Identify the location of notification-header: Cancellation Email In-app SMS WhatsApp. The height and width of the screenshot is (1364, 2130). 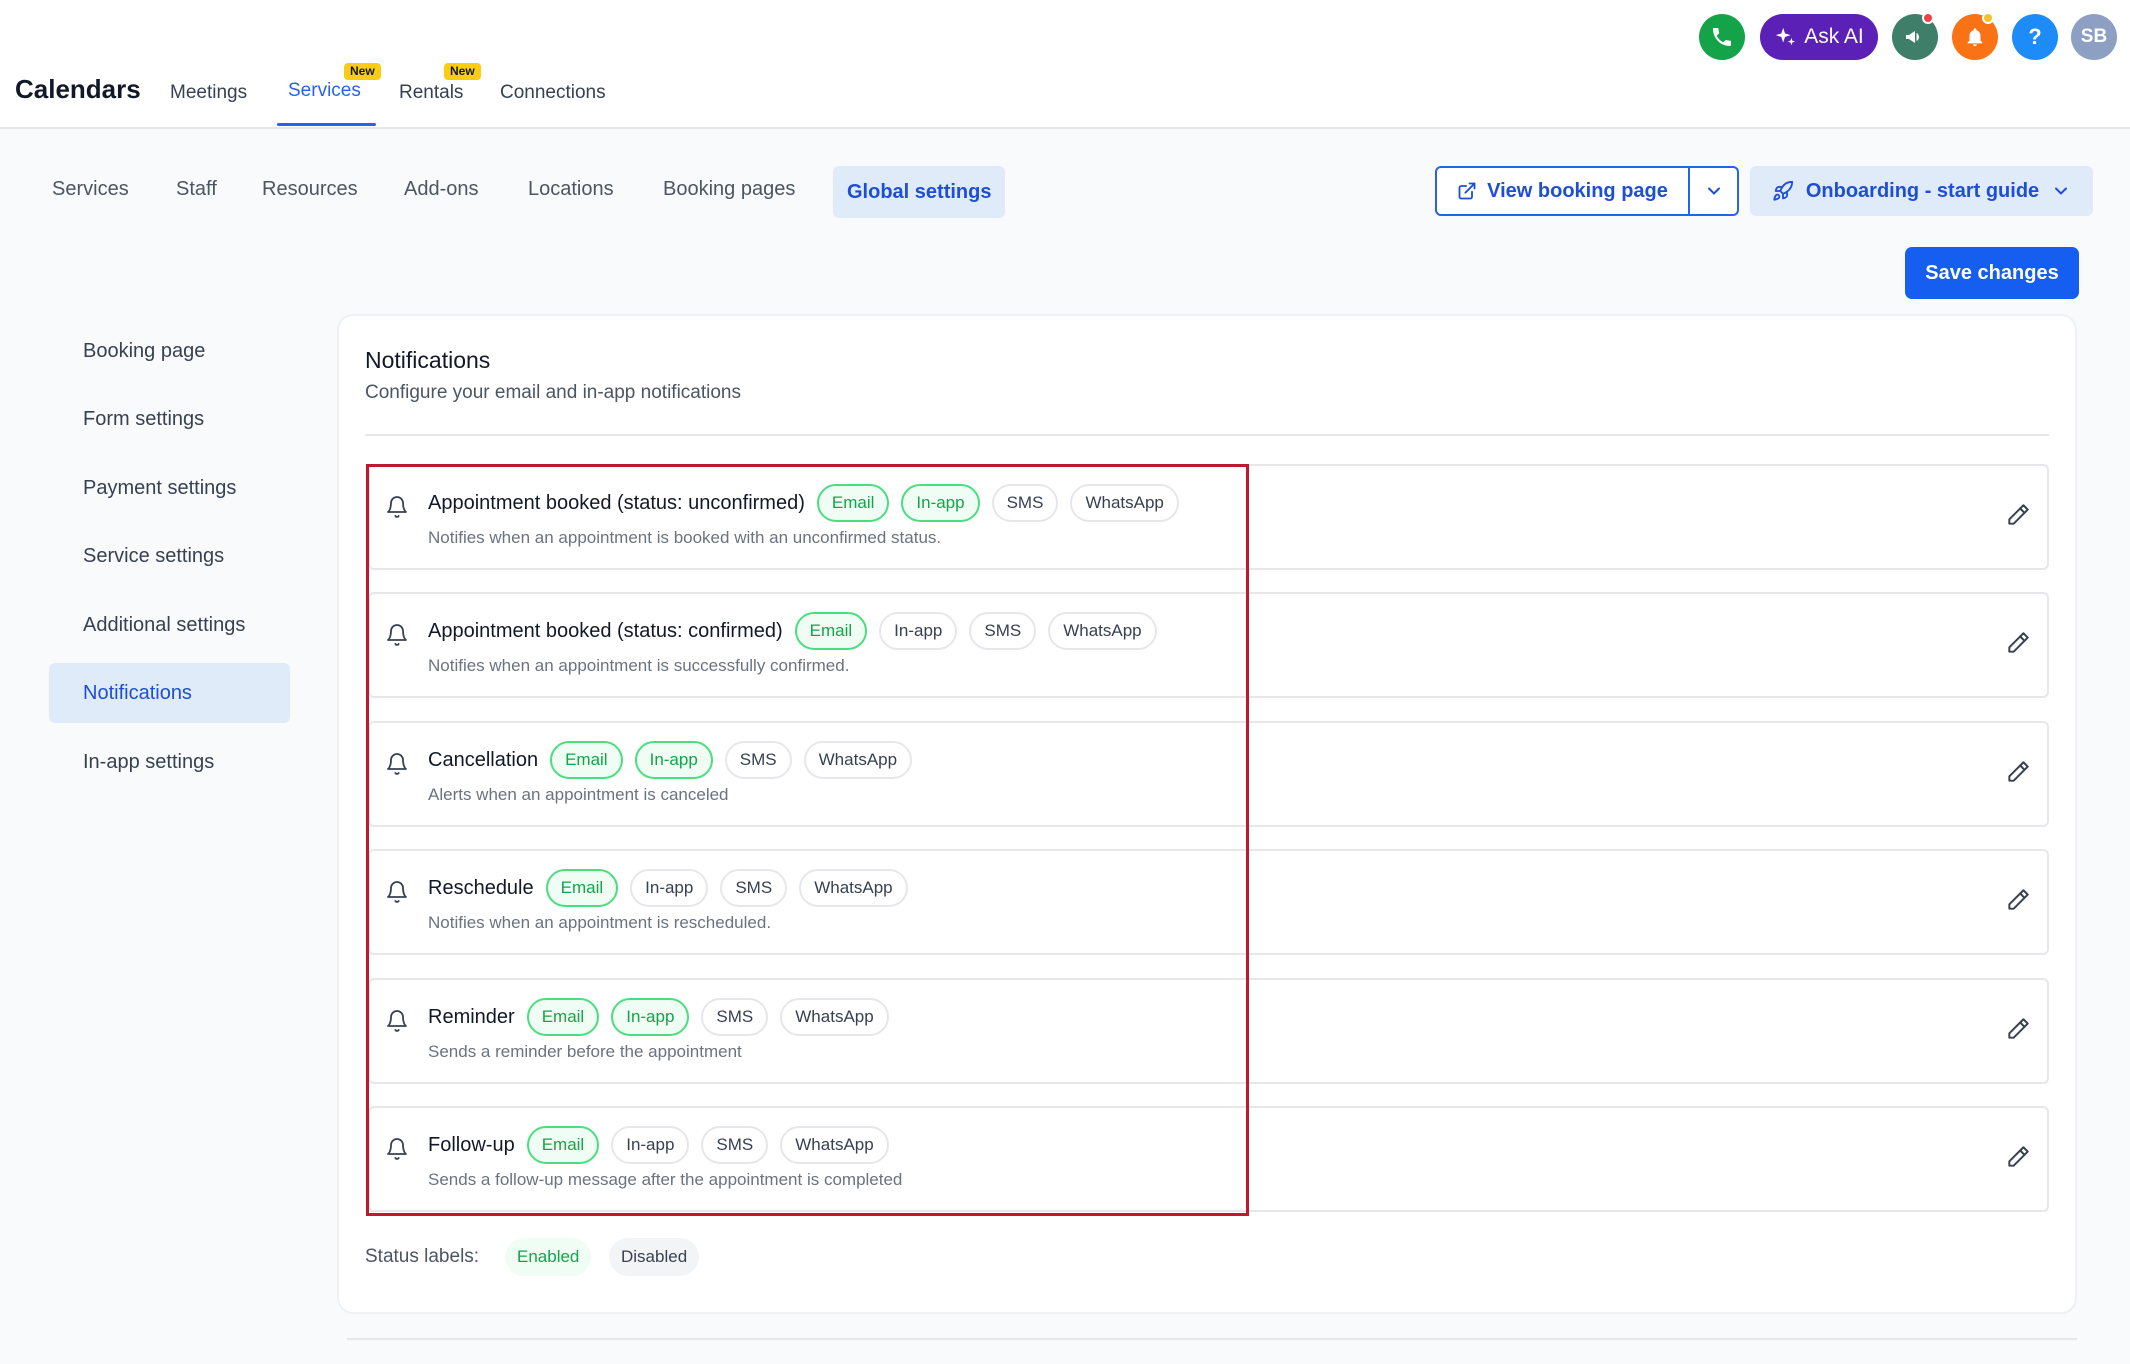
(670, 760).